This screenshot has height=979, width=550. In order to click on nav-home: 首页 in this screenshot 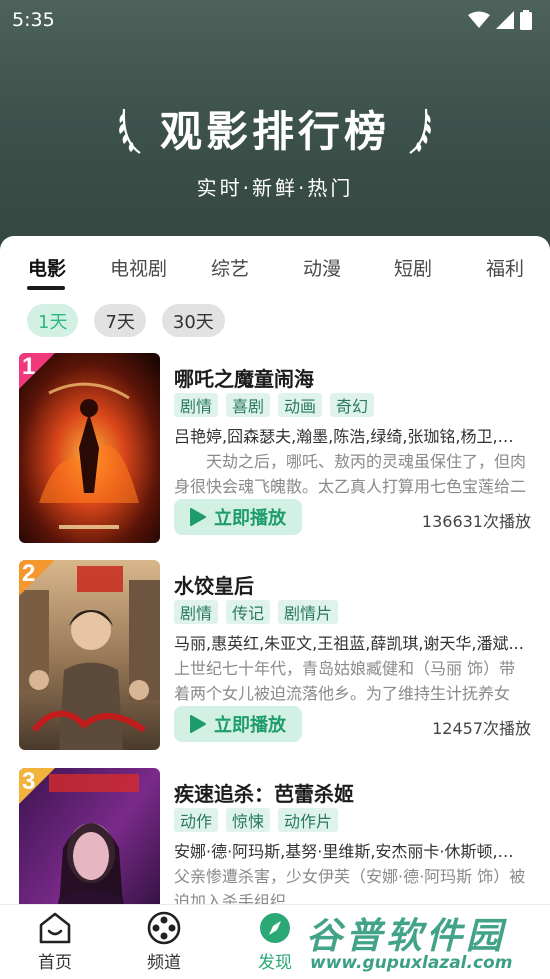, I will do `click(55, 942)`.